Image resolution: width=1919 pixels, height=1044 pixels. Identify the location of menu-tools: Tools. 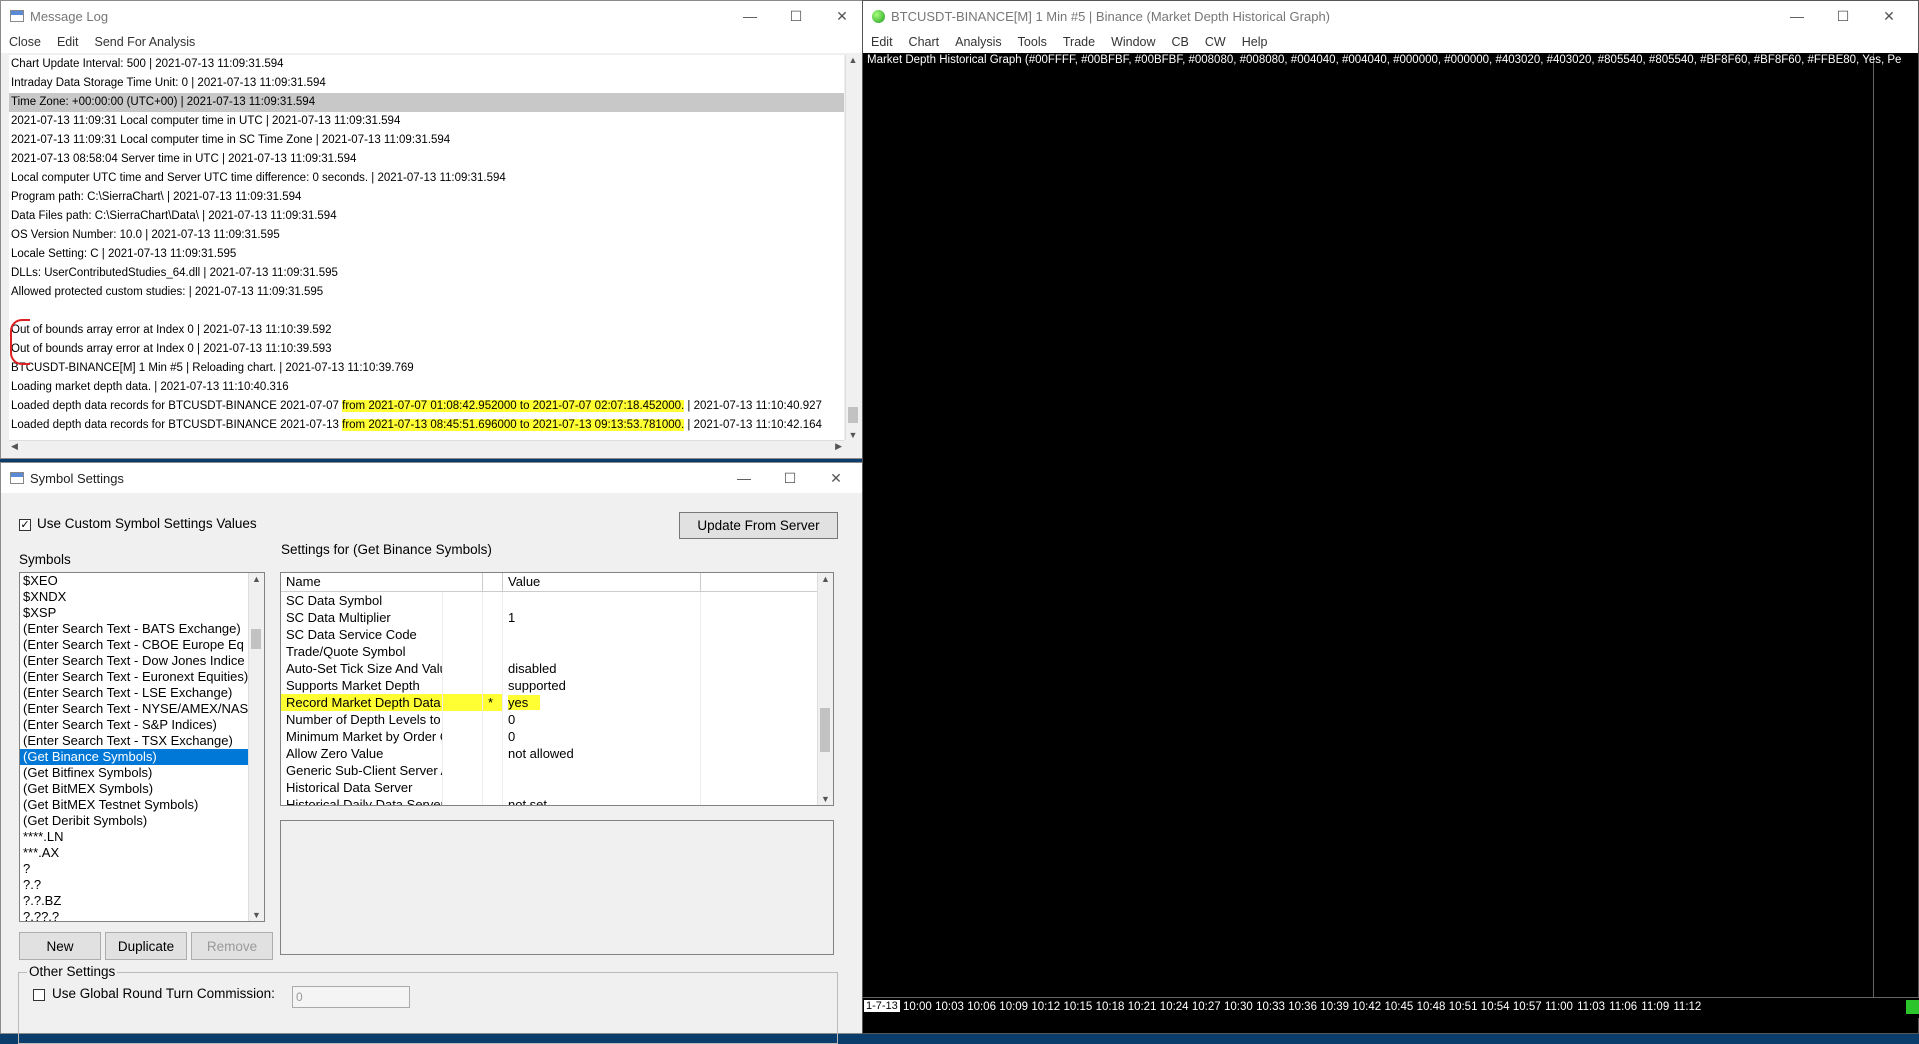
(1032, 42).